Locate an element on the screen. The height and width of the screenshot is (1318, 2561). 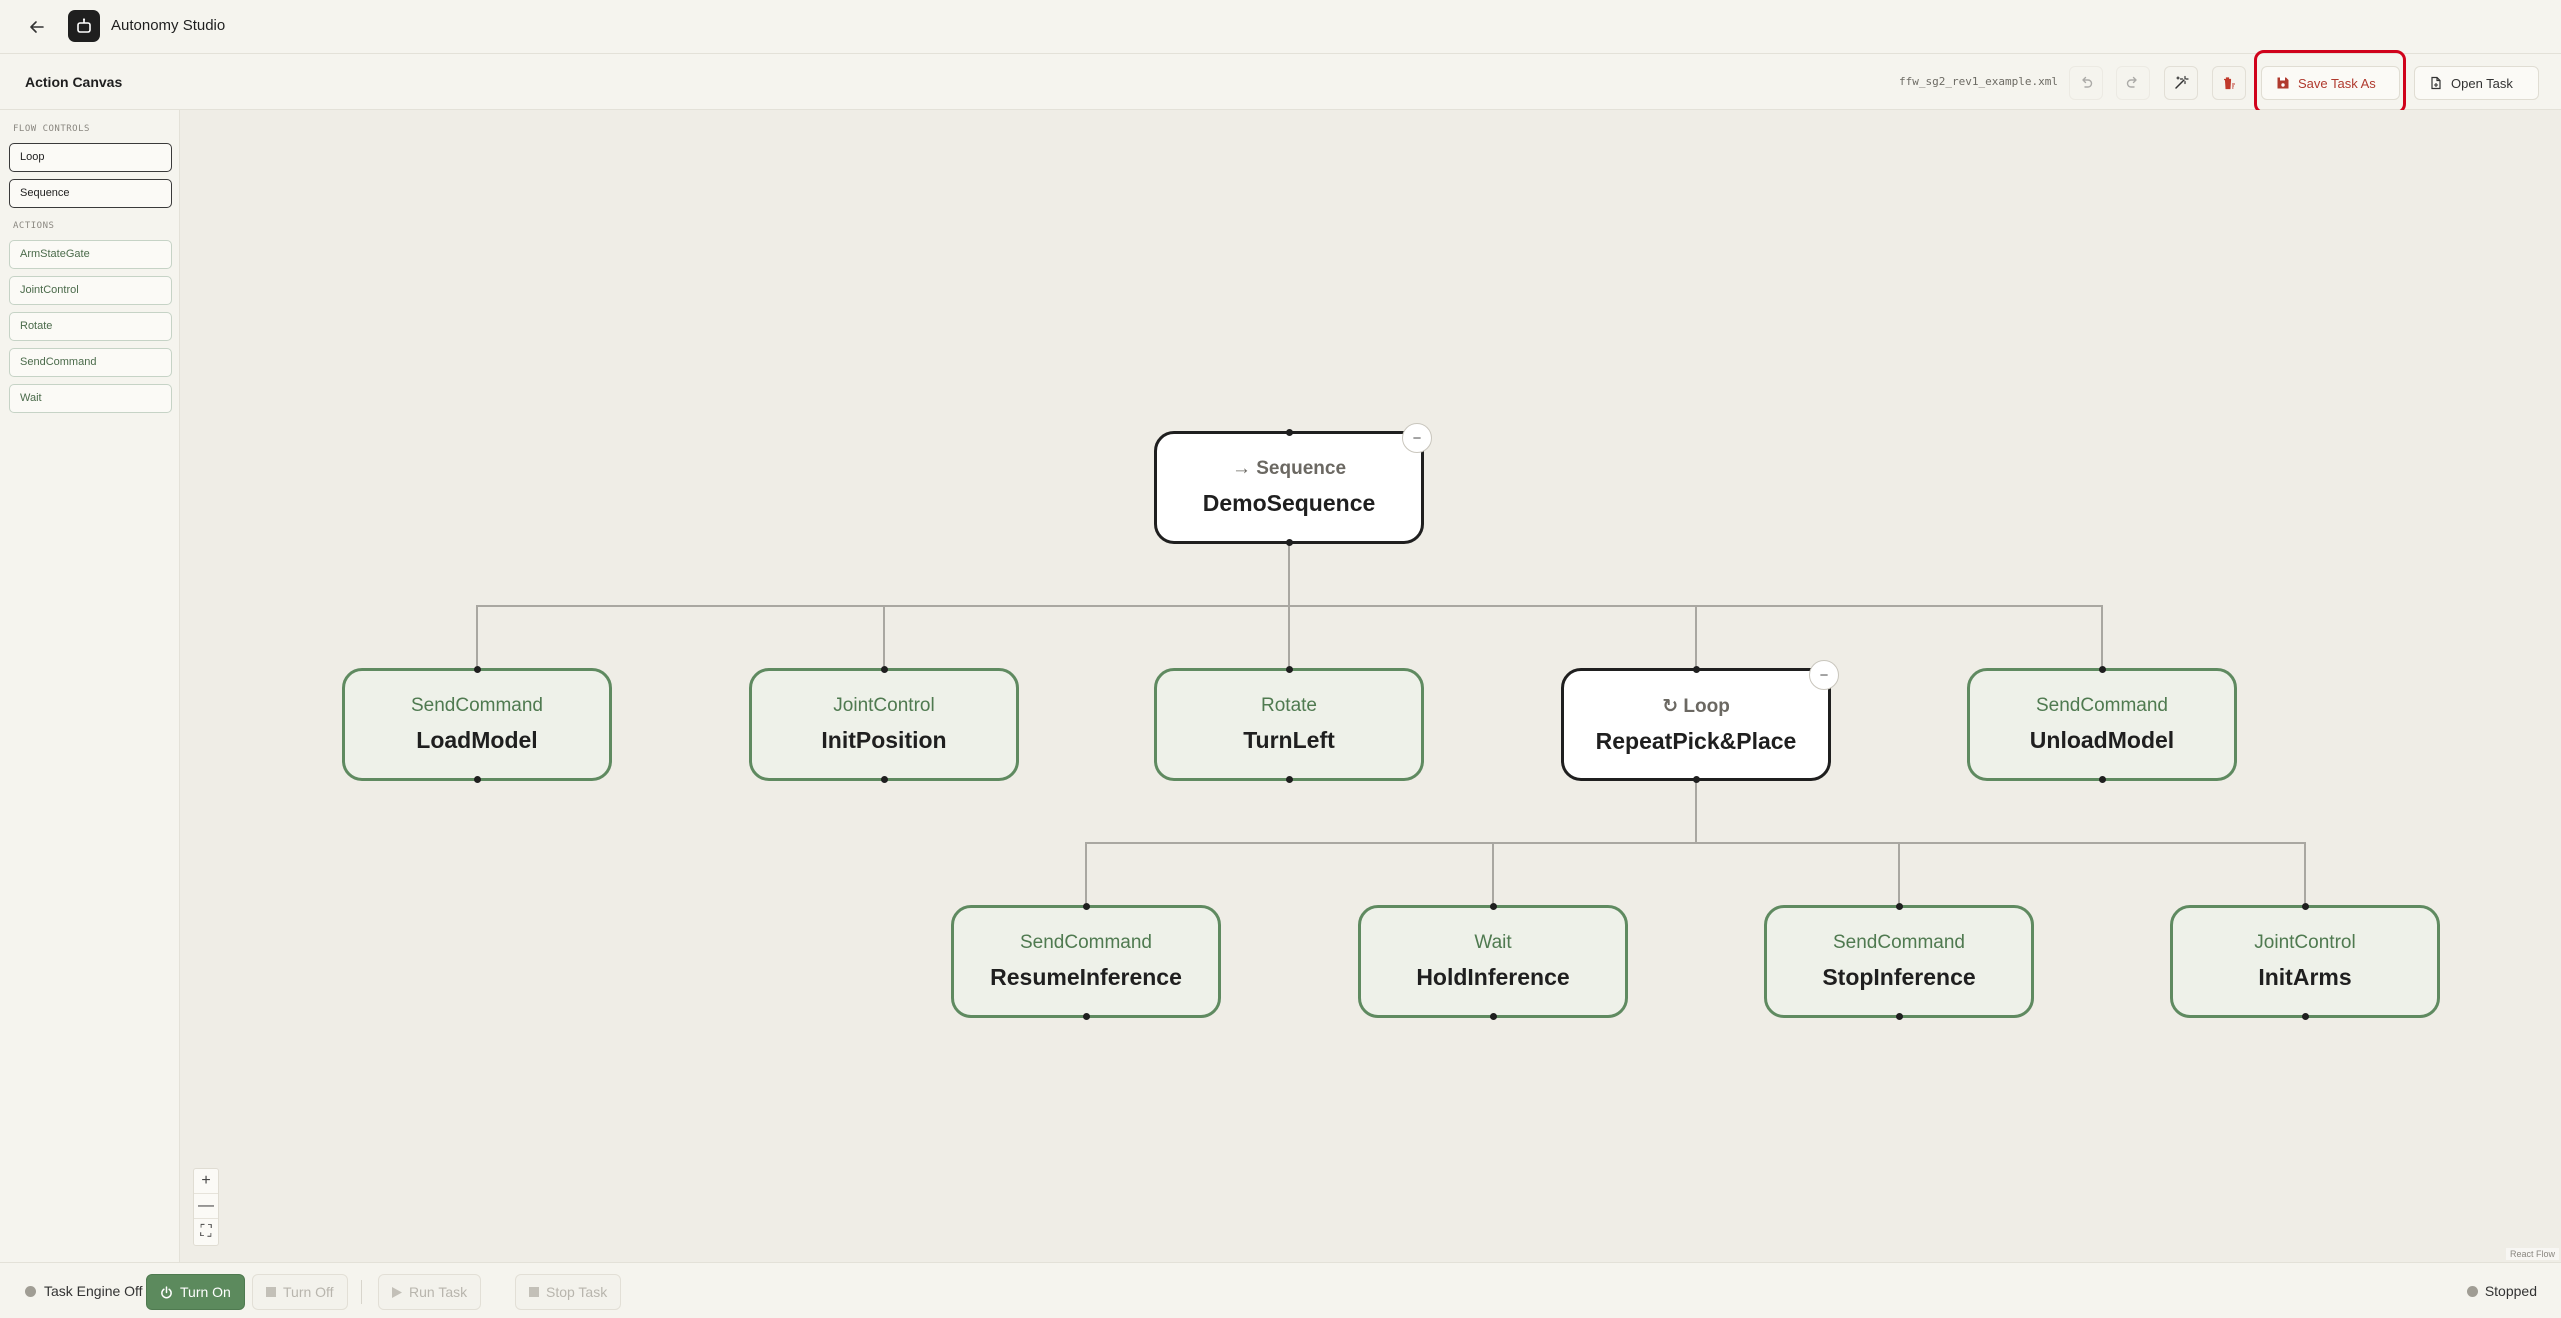
toolbar-divider is located at coordinates (361, 1292).